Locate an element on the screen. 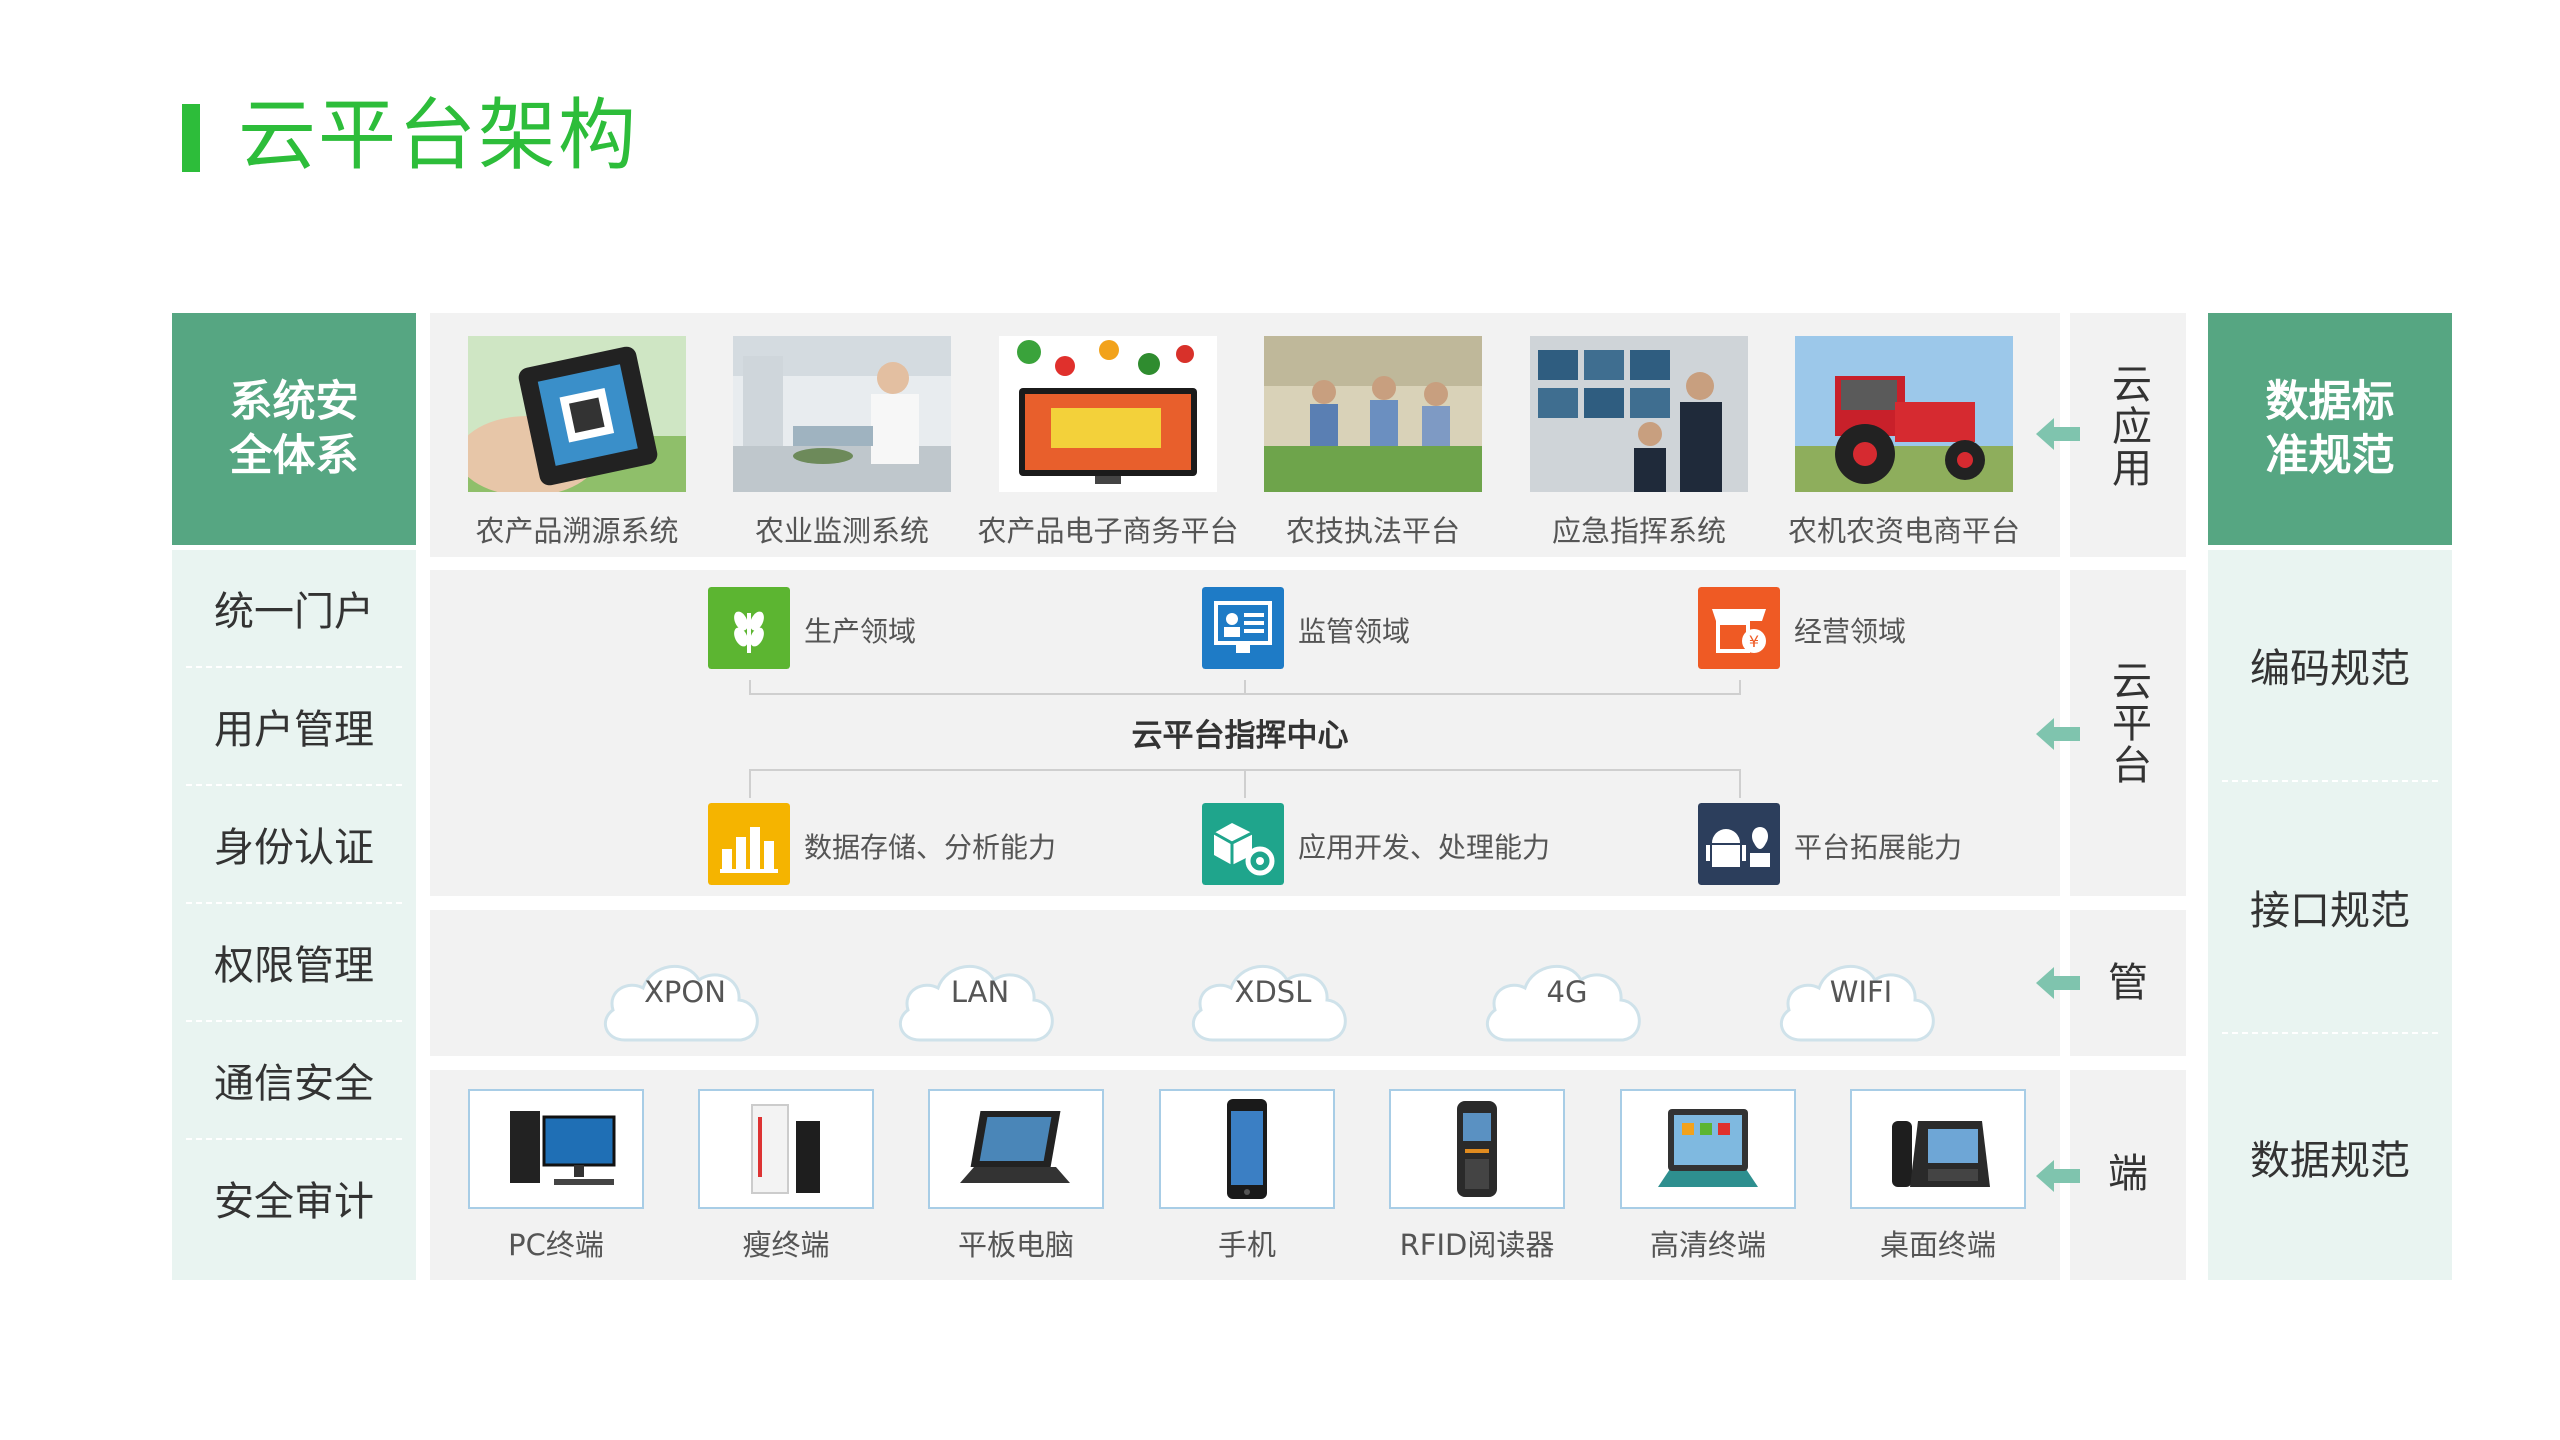  device-thin-client is located at coordinates (786, 1149).